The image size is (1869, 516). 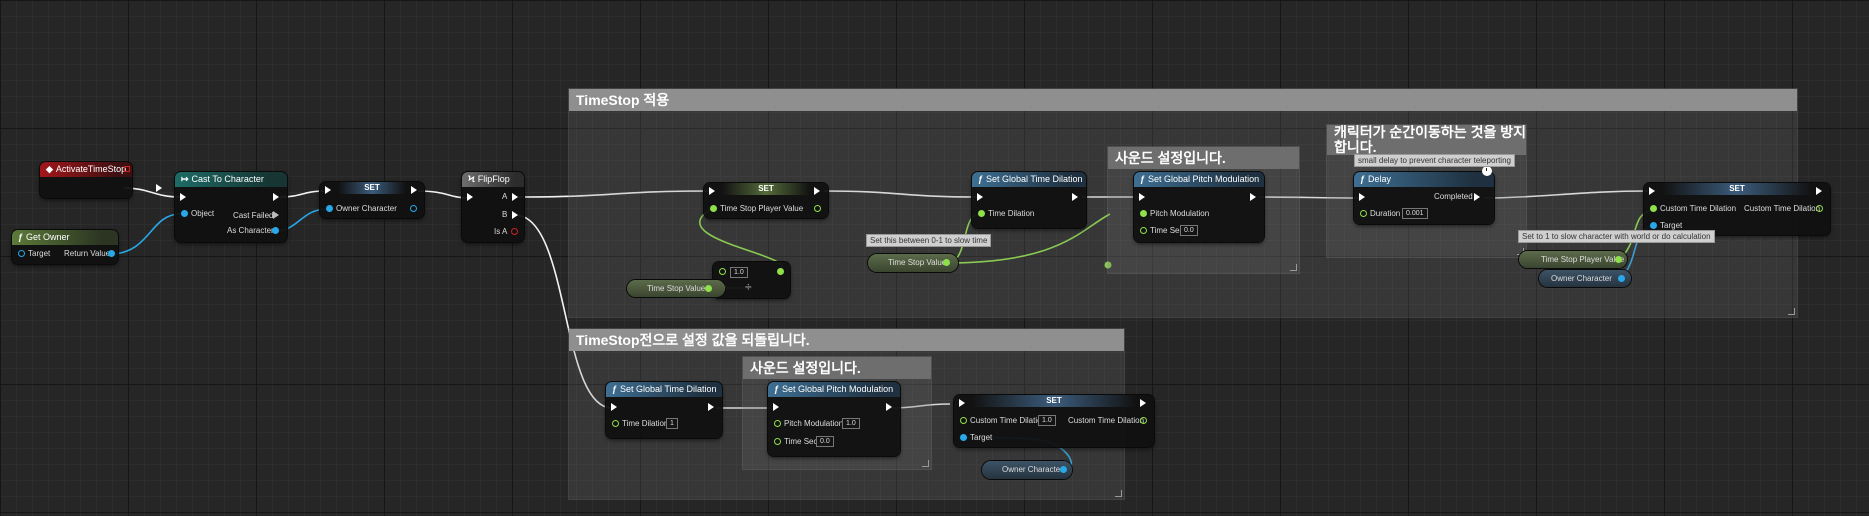 What do you see at coordinates (766, 200) in the screenshot?
I see `set-player-value-node: SET Time Stop Player Value` at bounding box center [766, 200].